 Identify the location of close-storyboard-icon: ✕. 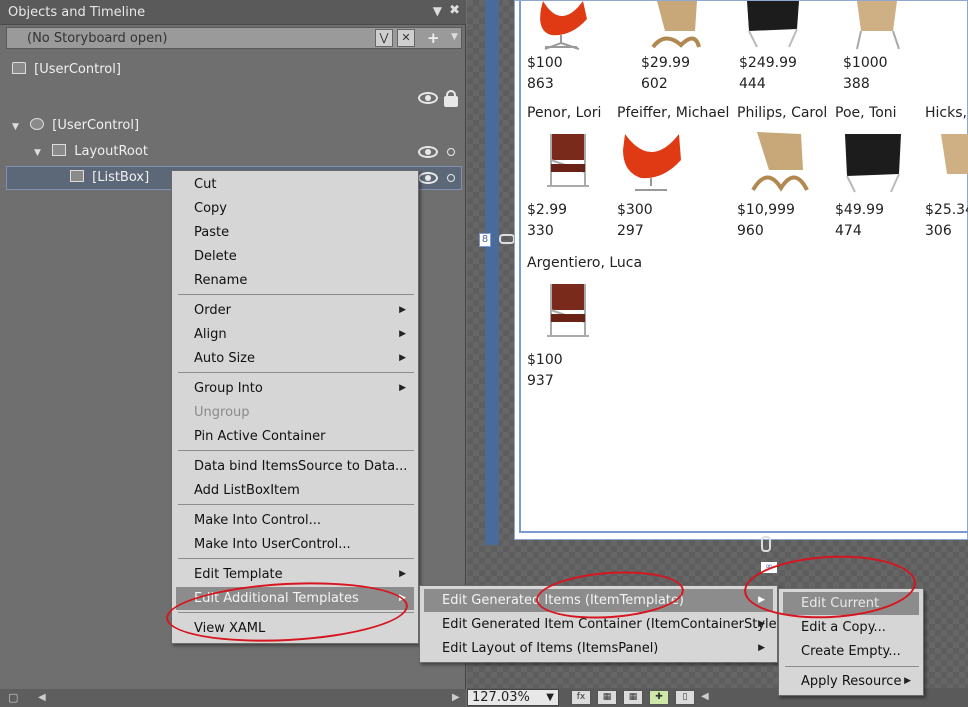
(406, 38).